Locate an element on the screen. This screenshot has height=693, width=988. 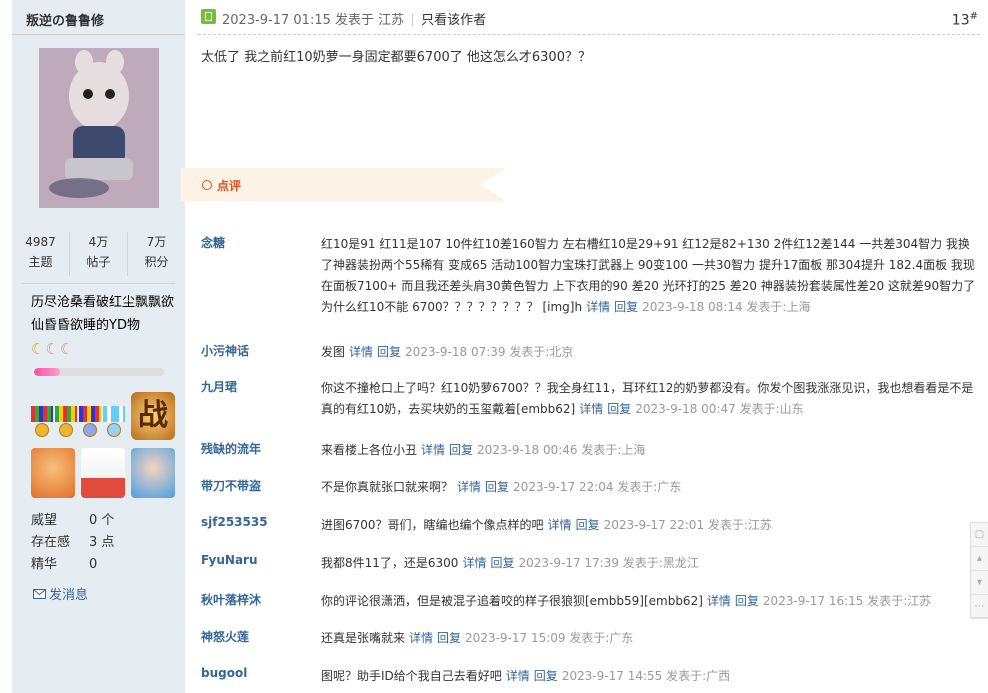
author-info: 威望 0 个 存在感 3 点 精华 0 is located at coordinates (72, 543).